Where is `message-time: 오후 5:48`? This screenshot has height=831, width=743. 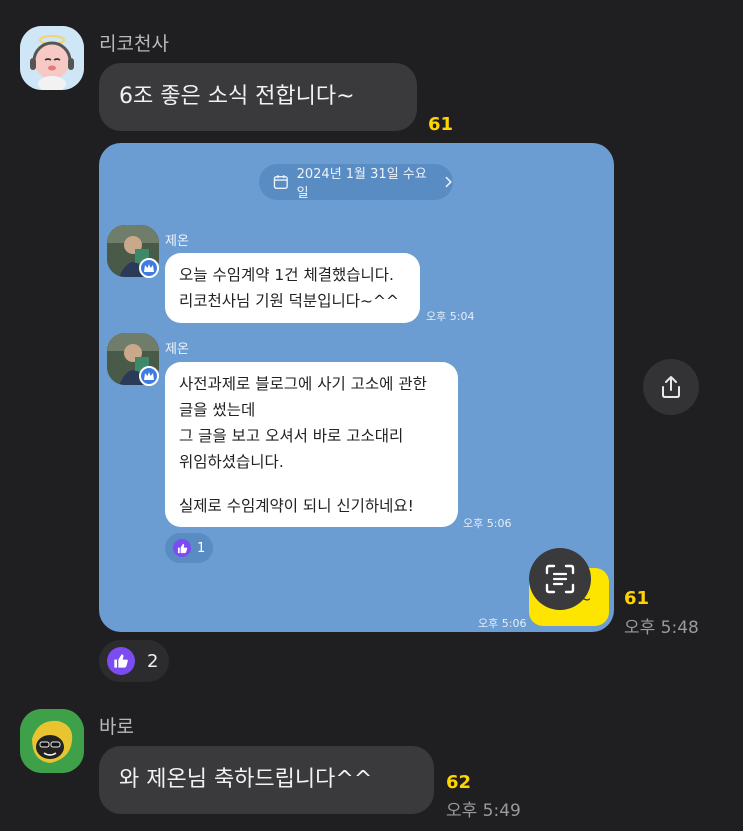 message-time: 오후 5:48 is located at coordinates (661, 628).